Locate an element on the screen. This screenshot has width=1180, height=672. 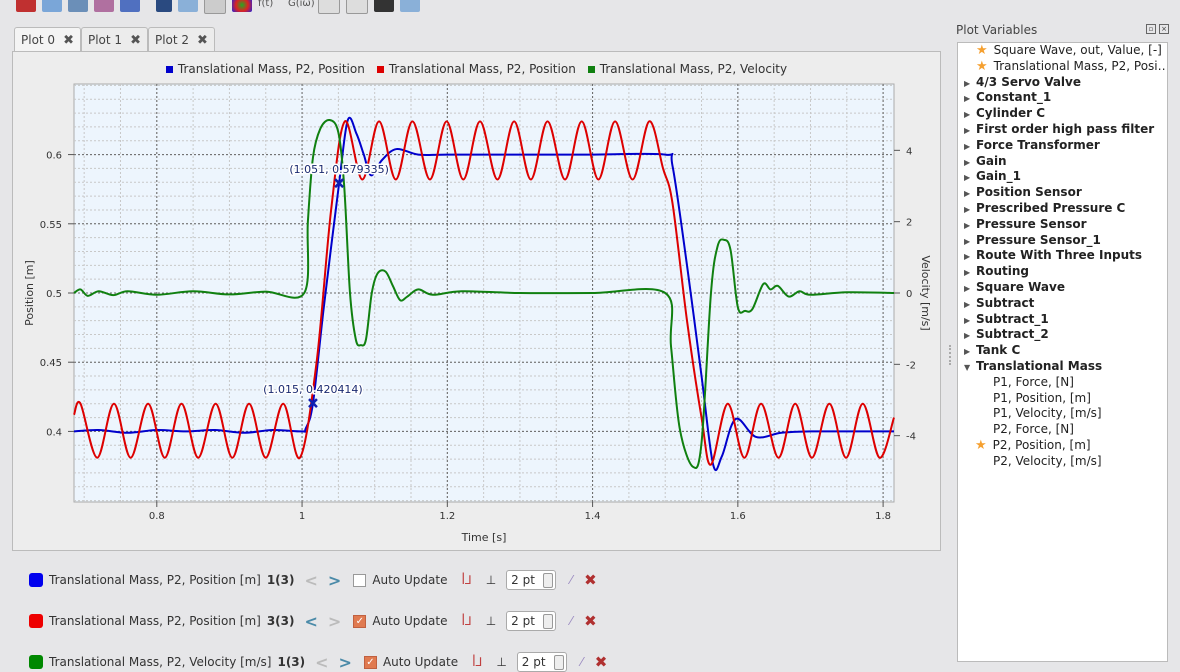
tree-item-expanded: ▼ Translational Mass is located at coordinates (1062, 367).